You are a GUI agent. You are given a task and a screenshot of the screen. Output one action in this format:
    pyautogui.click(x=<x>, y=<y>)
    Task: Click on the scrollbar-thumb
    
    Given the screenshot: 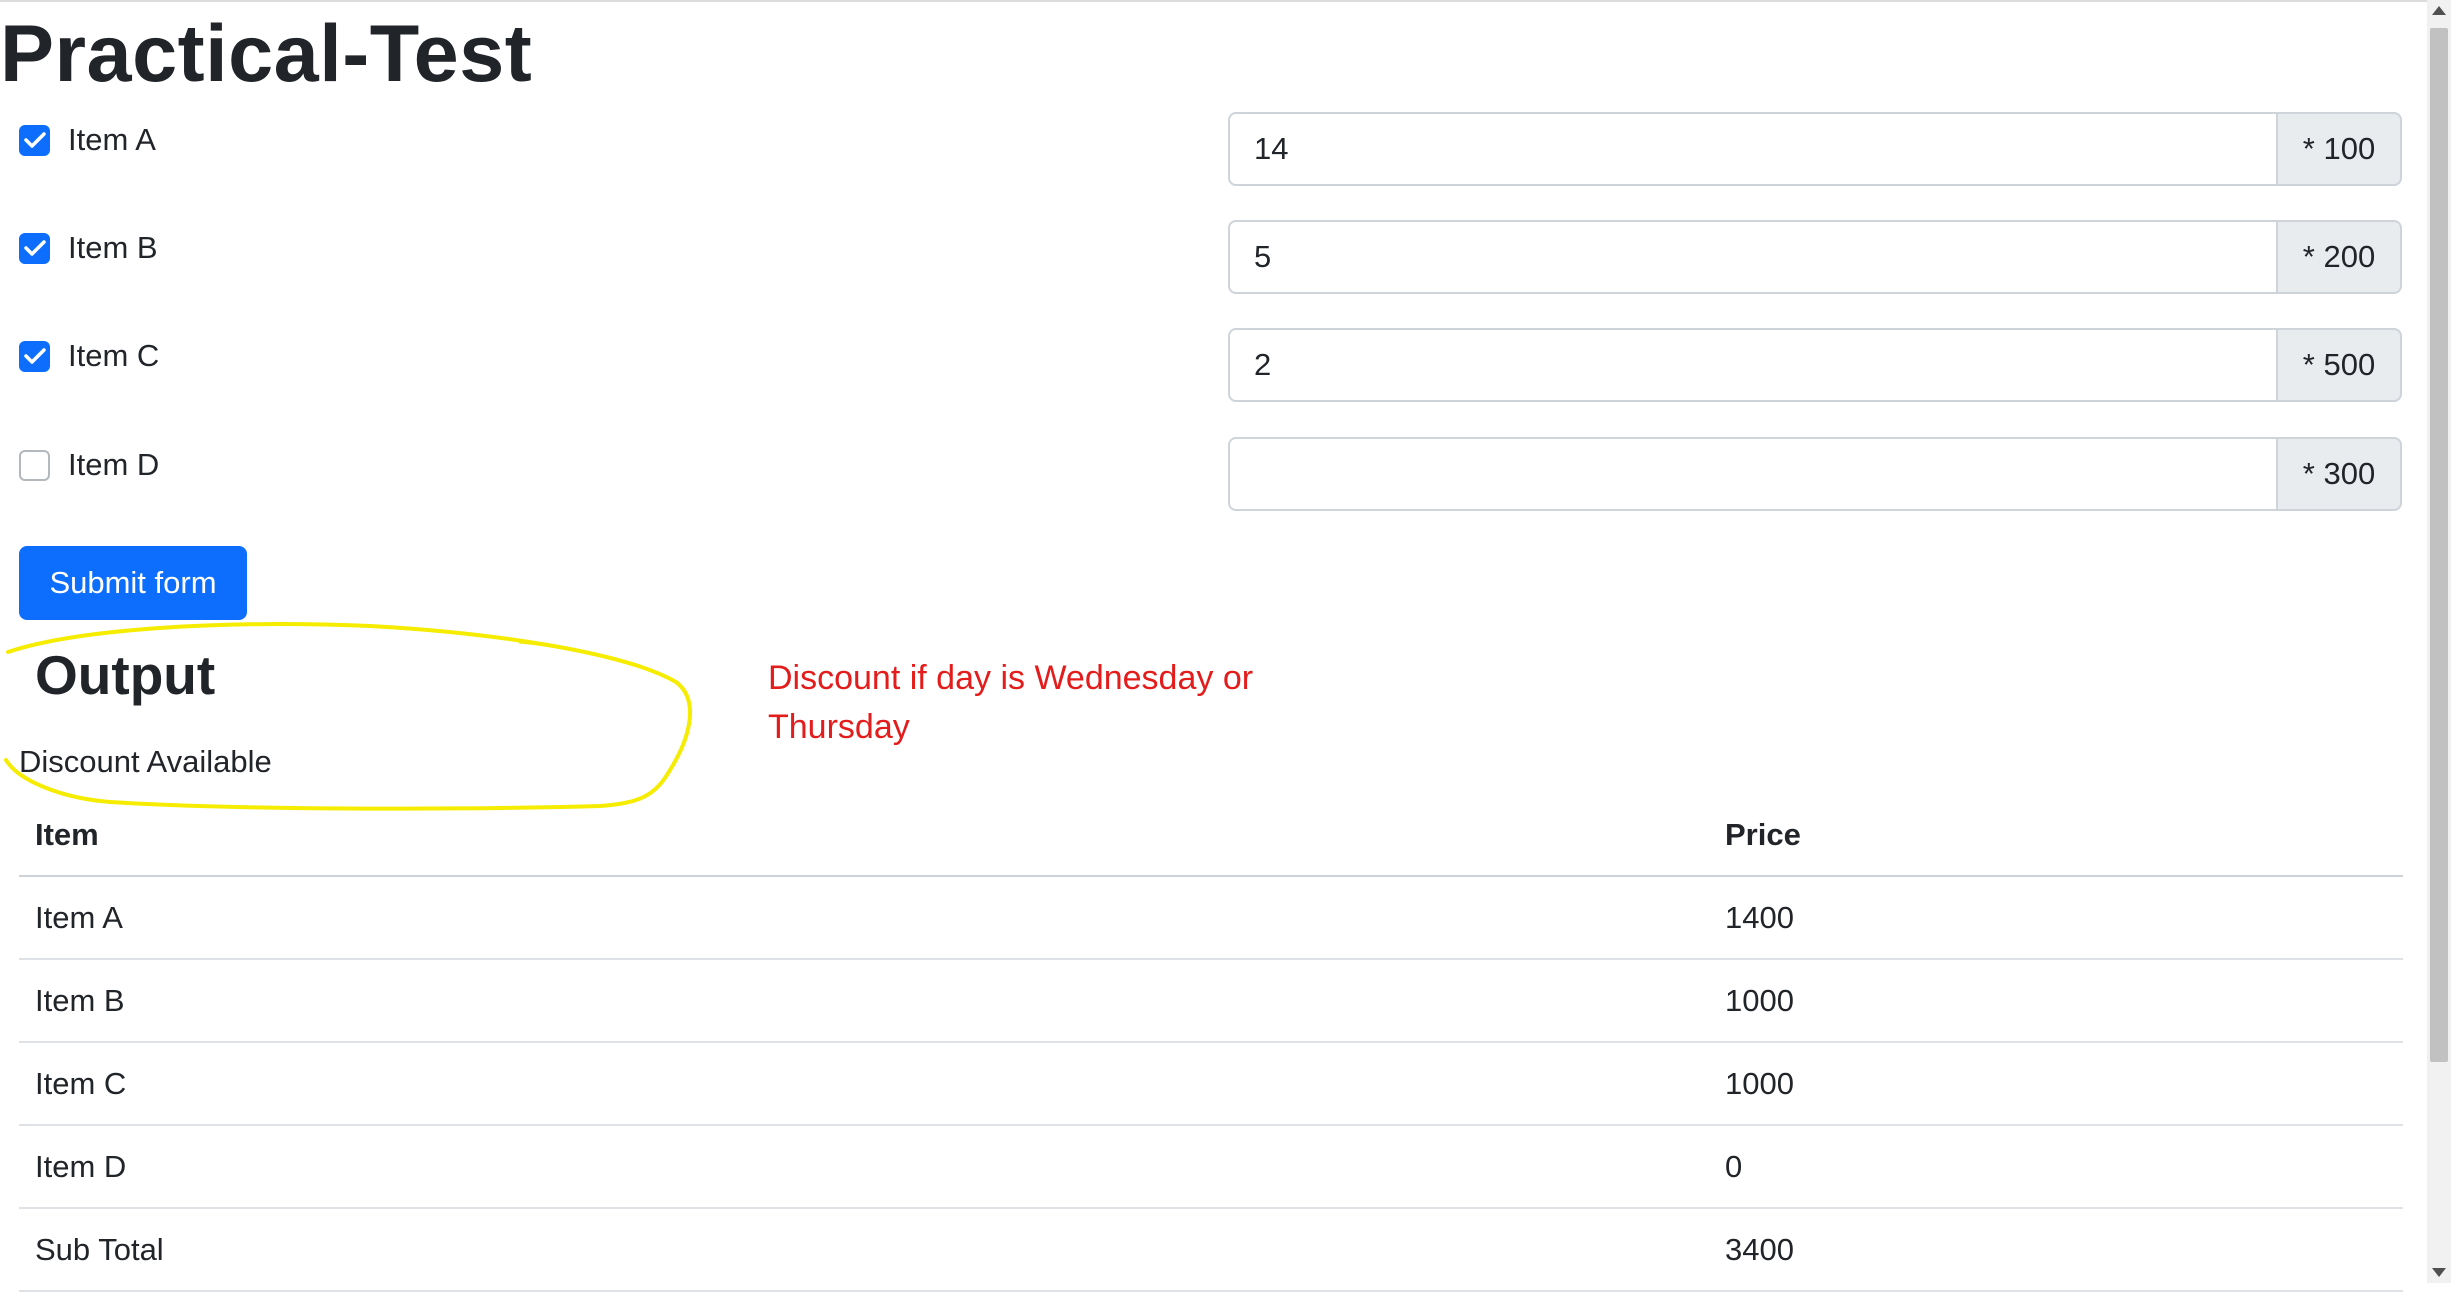 What is the action you would take?
    pyautogui.click(x=2439, y=545)
    